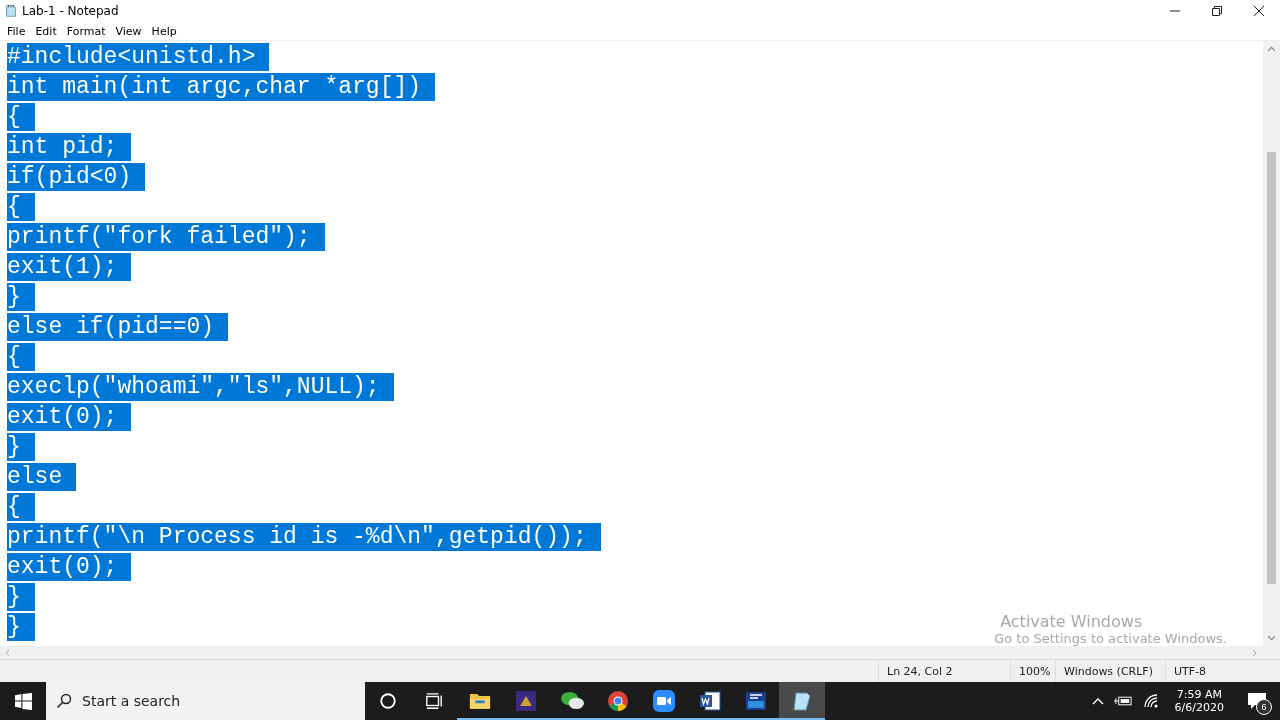 This screenshot has height=720, width=1280. What do you see at coordinates (1110, 638) in the screenshot?
I see `activation-message: Go to Settings to activate Windows.` at bounding box center [1110, 638].